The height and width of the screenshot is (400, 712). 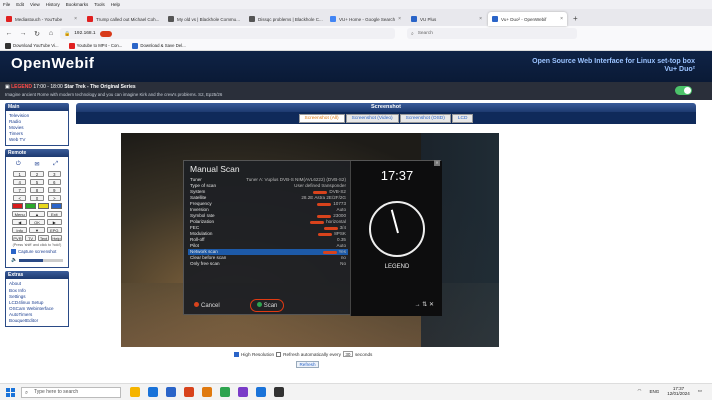 What do you see at coordinates (527, 19) in the screenshot?
I see `browser-tab: Vu+ Duo² - OpenWebif ×` at bounding box center [527, 19].